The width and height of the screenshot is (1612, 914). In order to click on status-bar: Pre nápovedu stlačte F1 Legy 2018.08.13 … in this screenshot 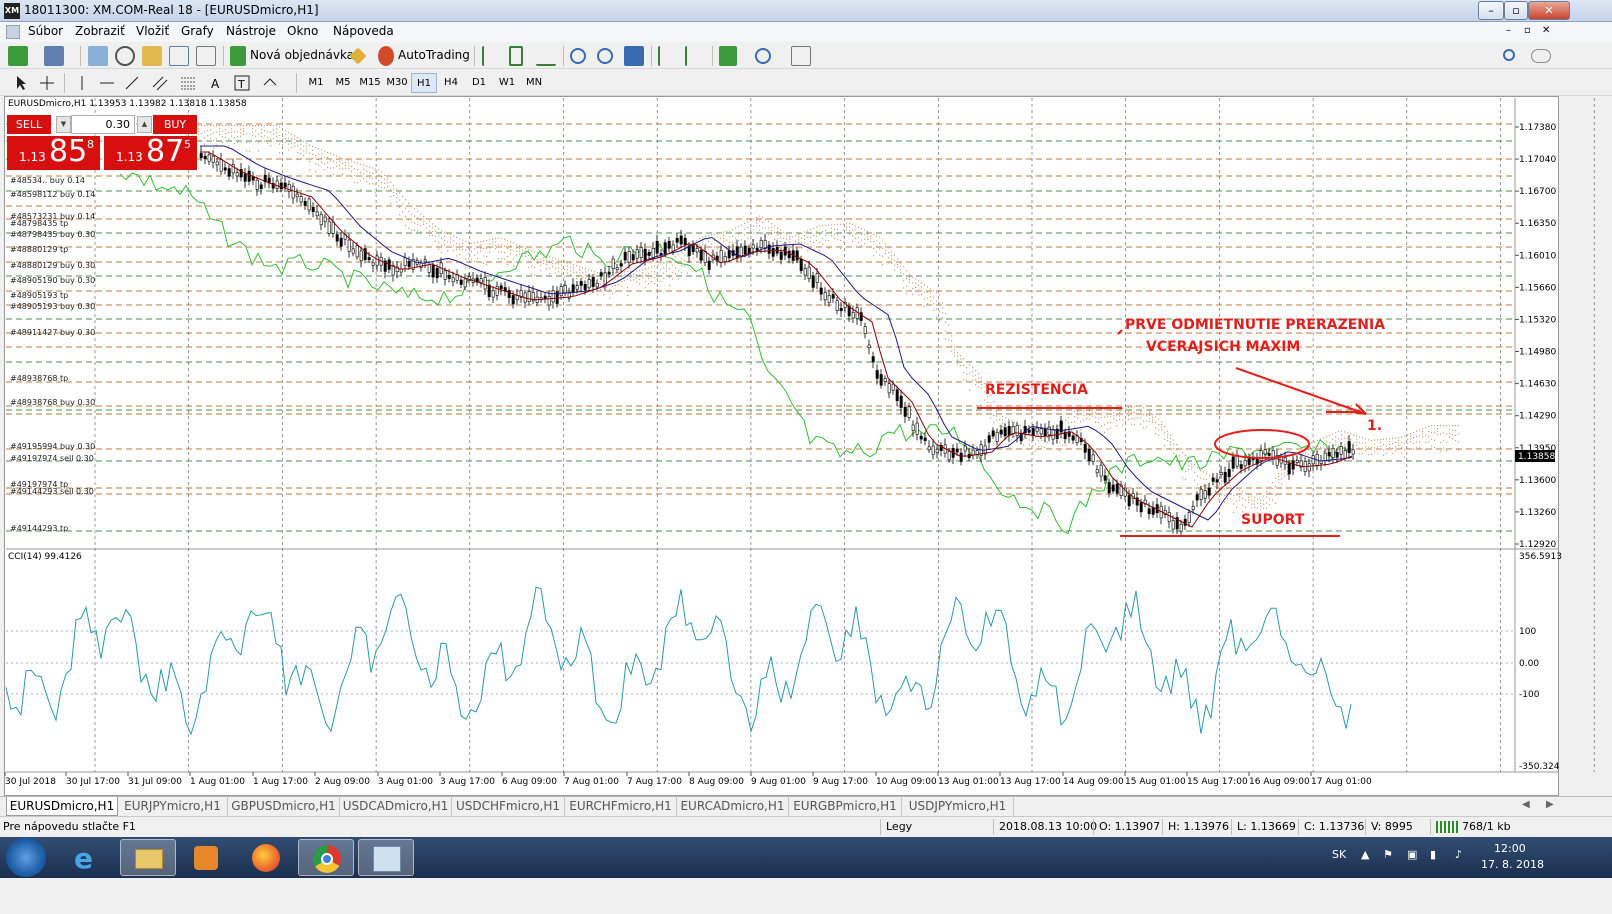, I will do `click(806, 826)`.